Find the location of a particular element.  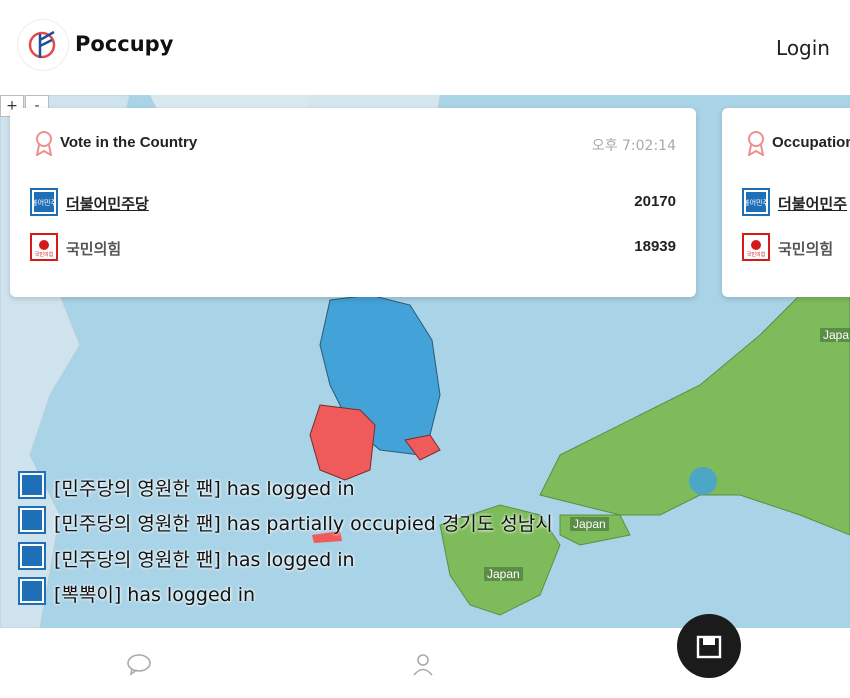

header: Poccupy Login is located at coordinates (425, 47).